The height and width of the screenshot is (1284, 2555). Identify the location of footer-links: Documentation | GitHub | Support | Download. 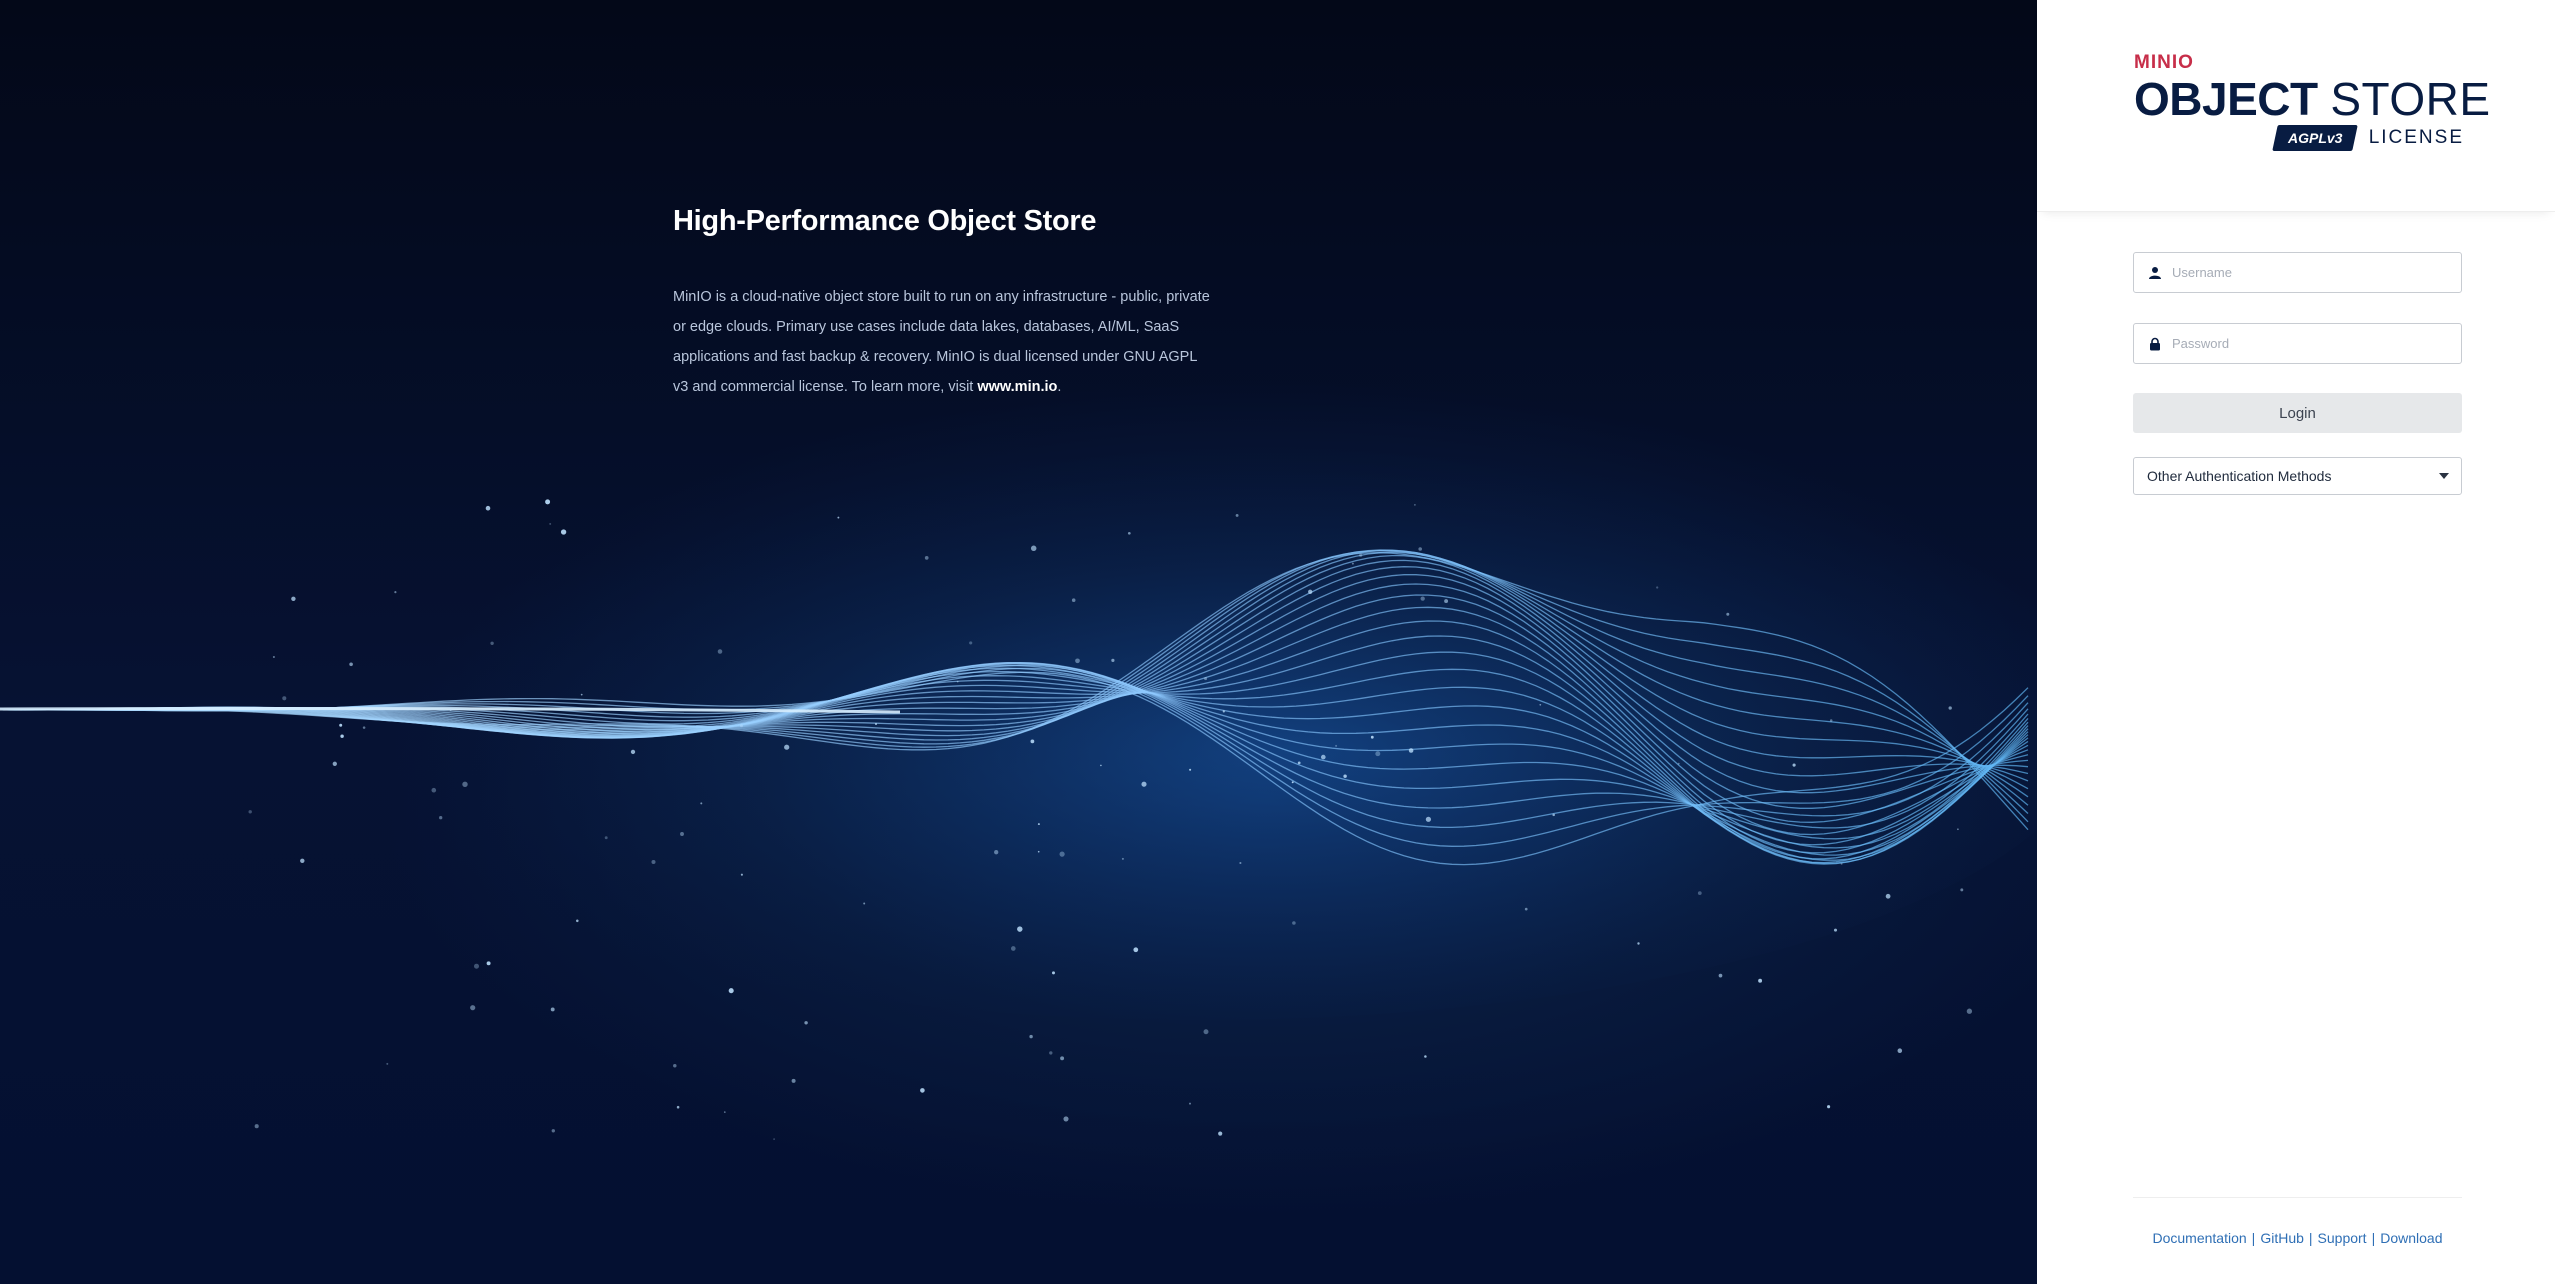
(2297, 1238).